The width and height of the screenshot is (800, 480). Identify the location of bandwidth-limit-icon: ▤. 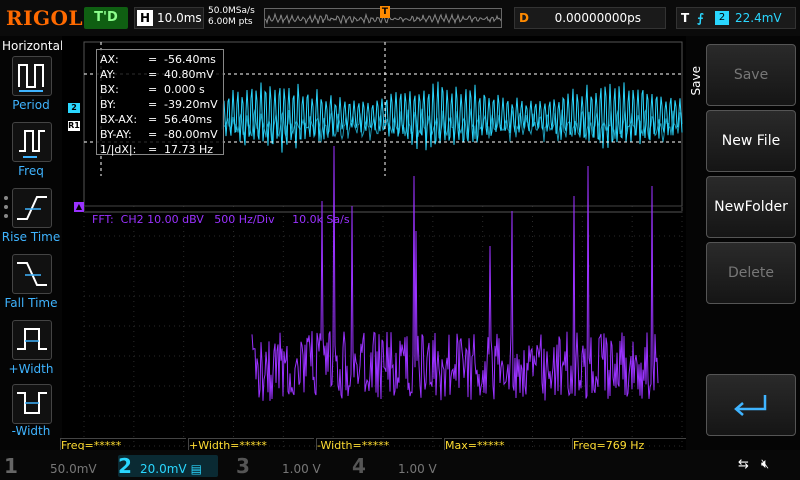
(196, 469).